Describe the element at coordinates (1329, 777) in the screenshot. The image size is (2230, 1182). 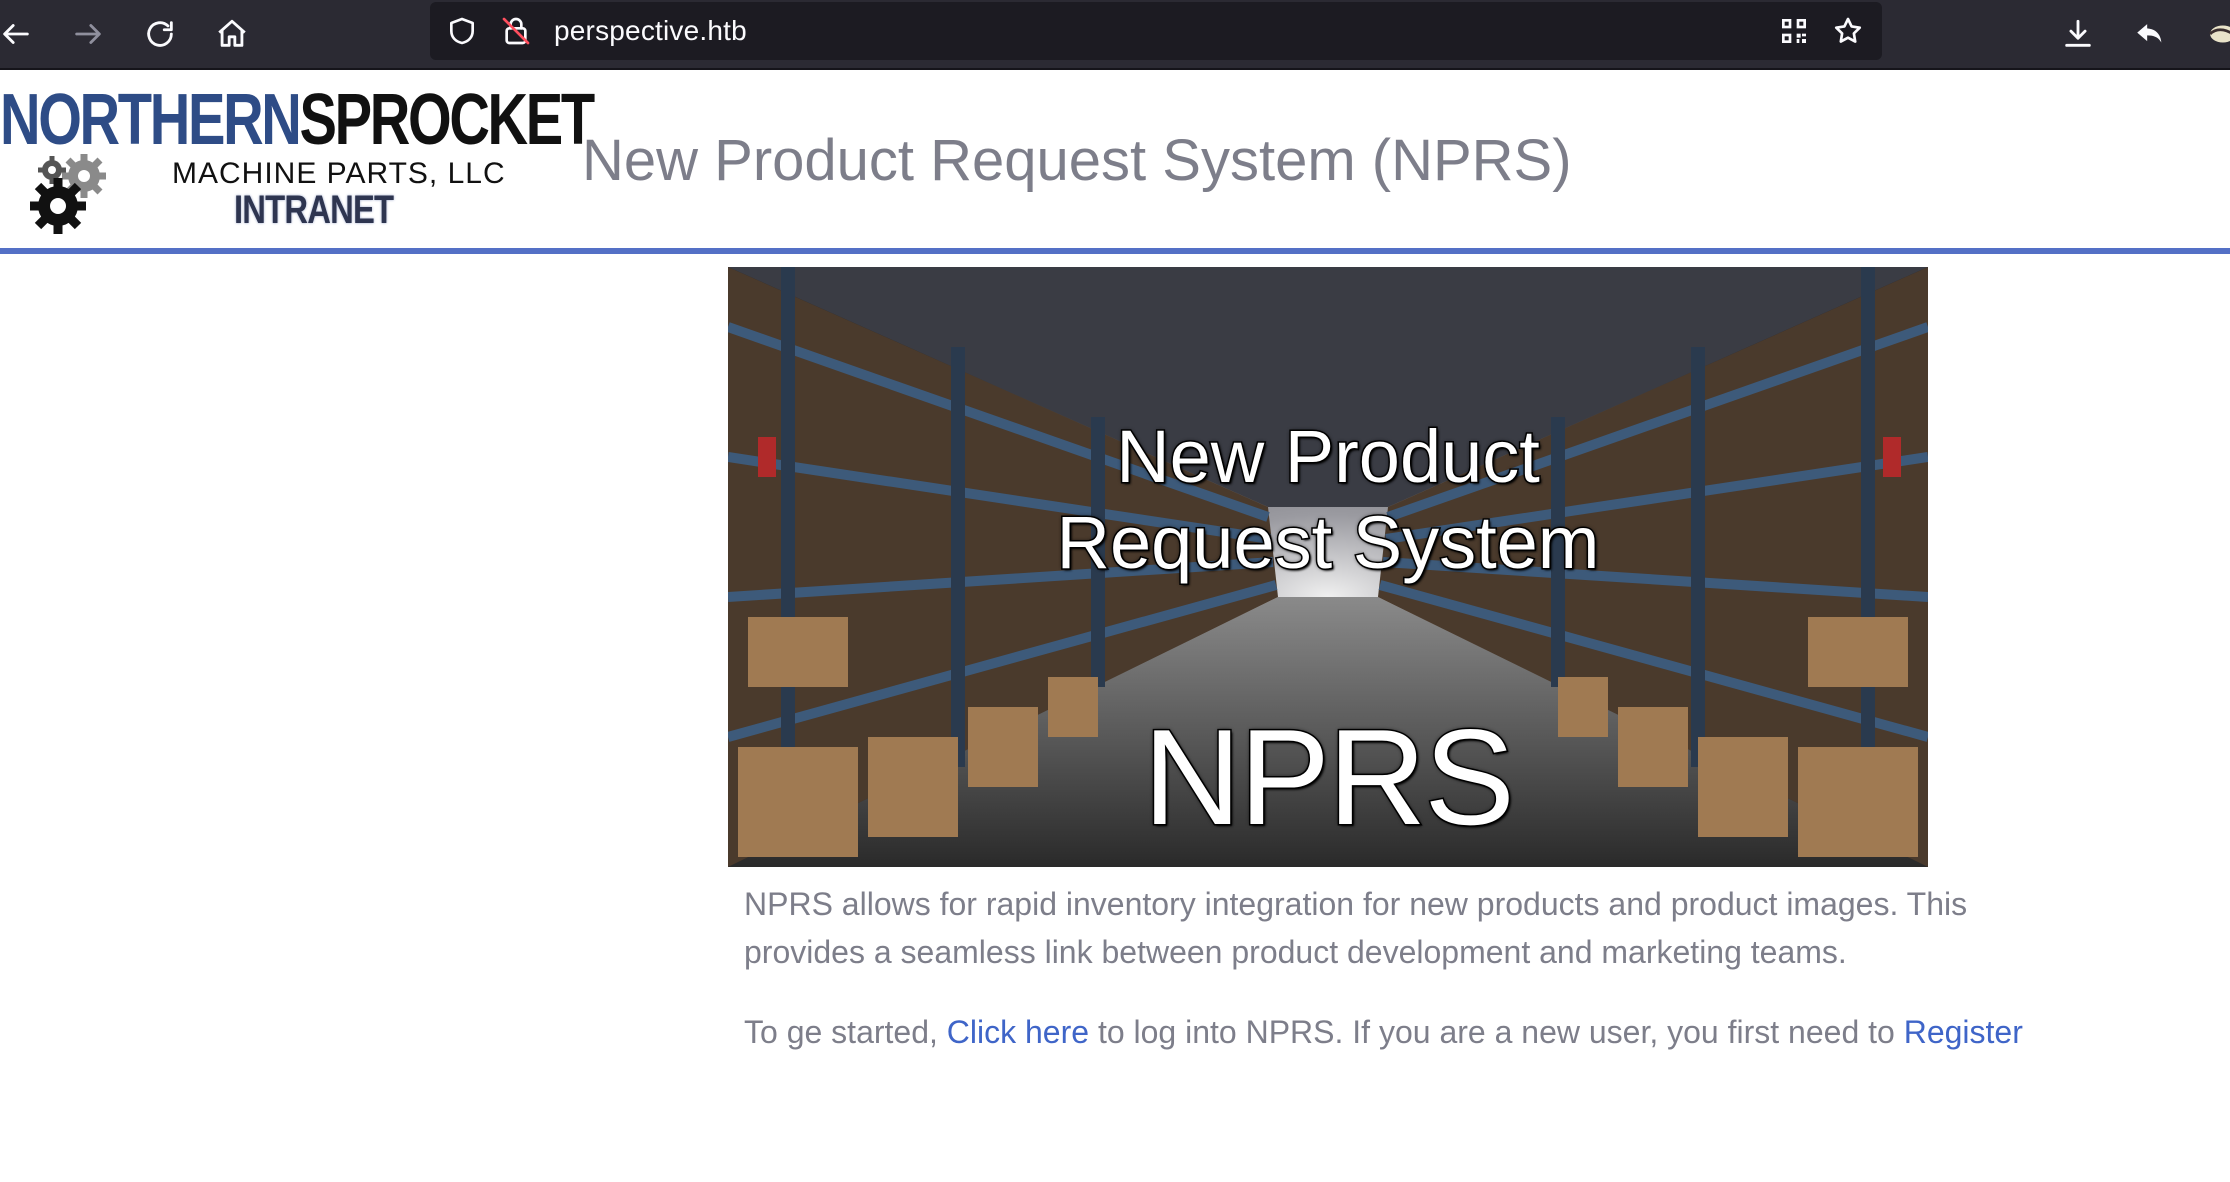
I see `hero-acronym: NPRS` at that location.